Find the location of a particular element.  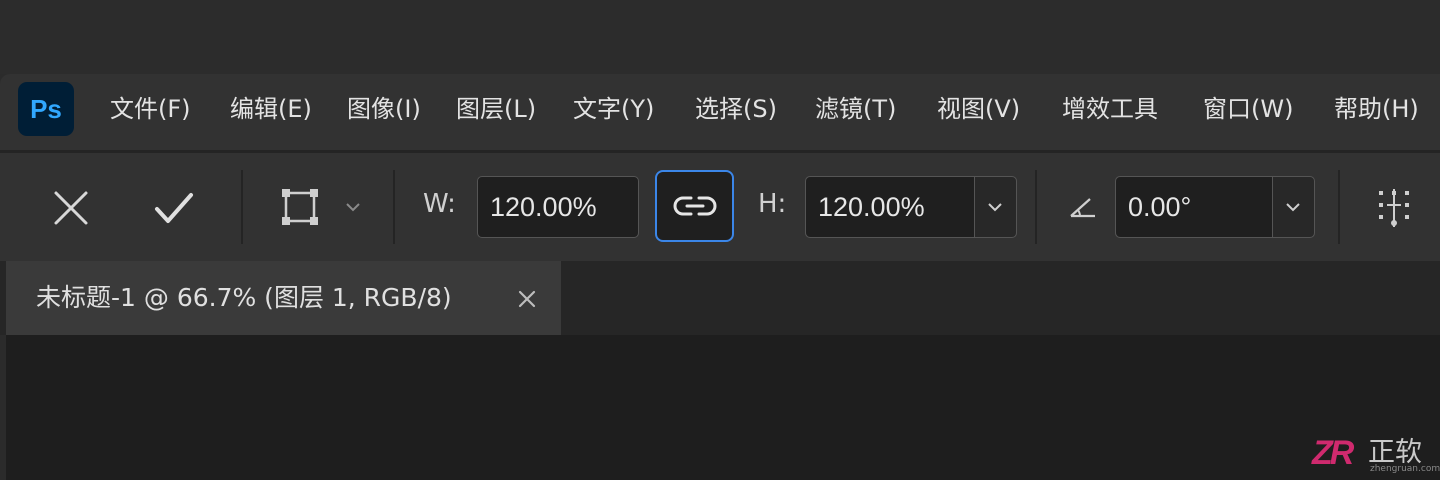

check-icon is located at coordinates (174, 208).